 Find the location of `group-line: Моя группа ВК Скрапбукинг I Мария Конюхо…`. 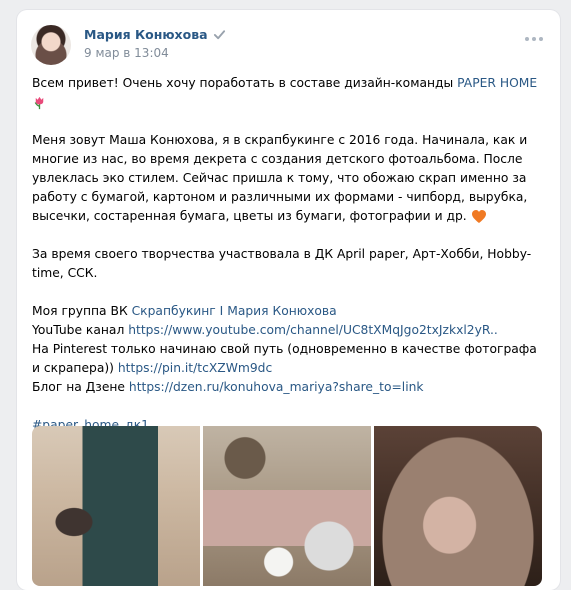

group-line: Моя группа ВК Скрапбукинг I Мария Конюхо… is located at coordinates (184, 311).